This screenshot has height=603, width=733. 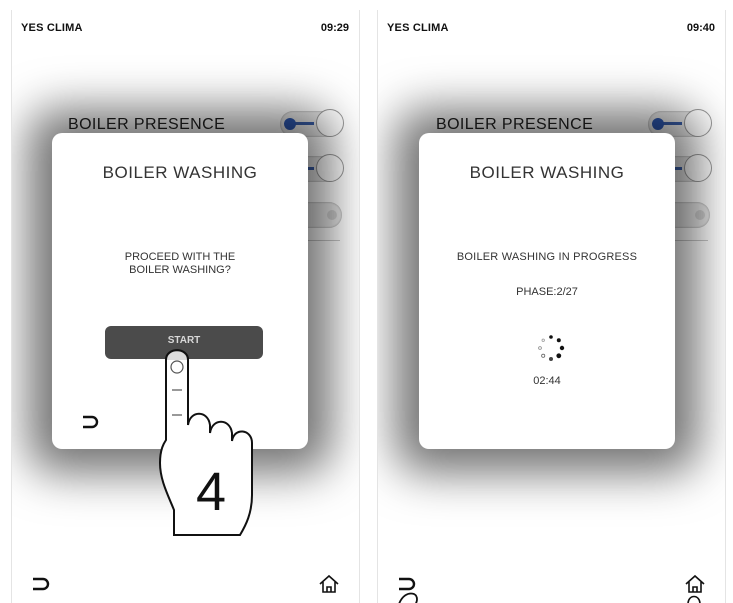 What do you see at coordinates (700, 28) in the screenshot?
I see `clock: 09:40` at bounding box center [700, 28].